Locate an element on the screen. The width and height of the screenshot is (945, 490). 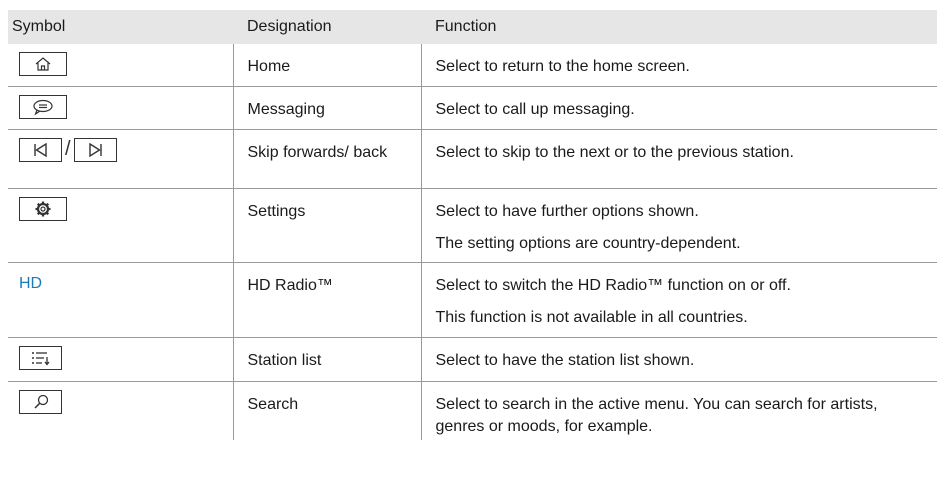
designation-cell: Search is located at coordinates (326, 410).